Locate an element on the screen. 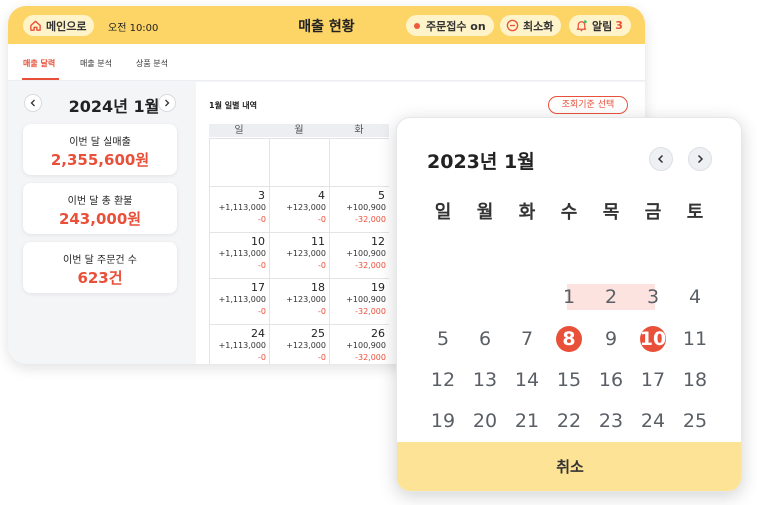 This screenshot has width=757, height=505. picker-day: 13 is located at coordinates (485, 380).